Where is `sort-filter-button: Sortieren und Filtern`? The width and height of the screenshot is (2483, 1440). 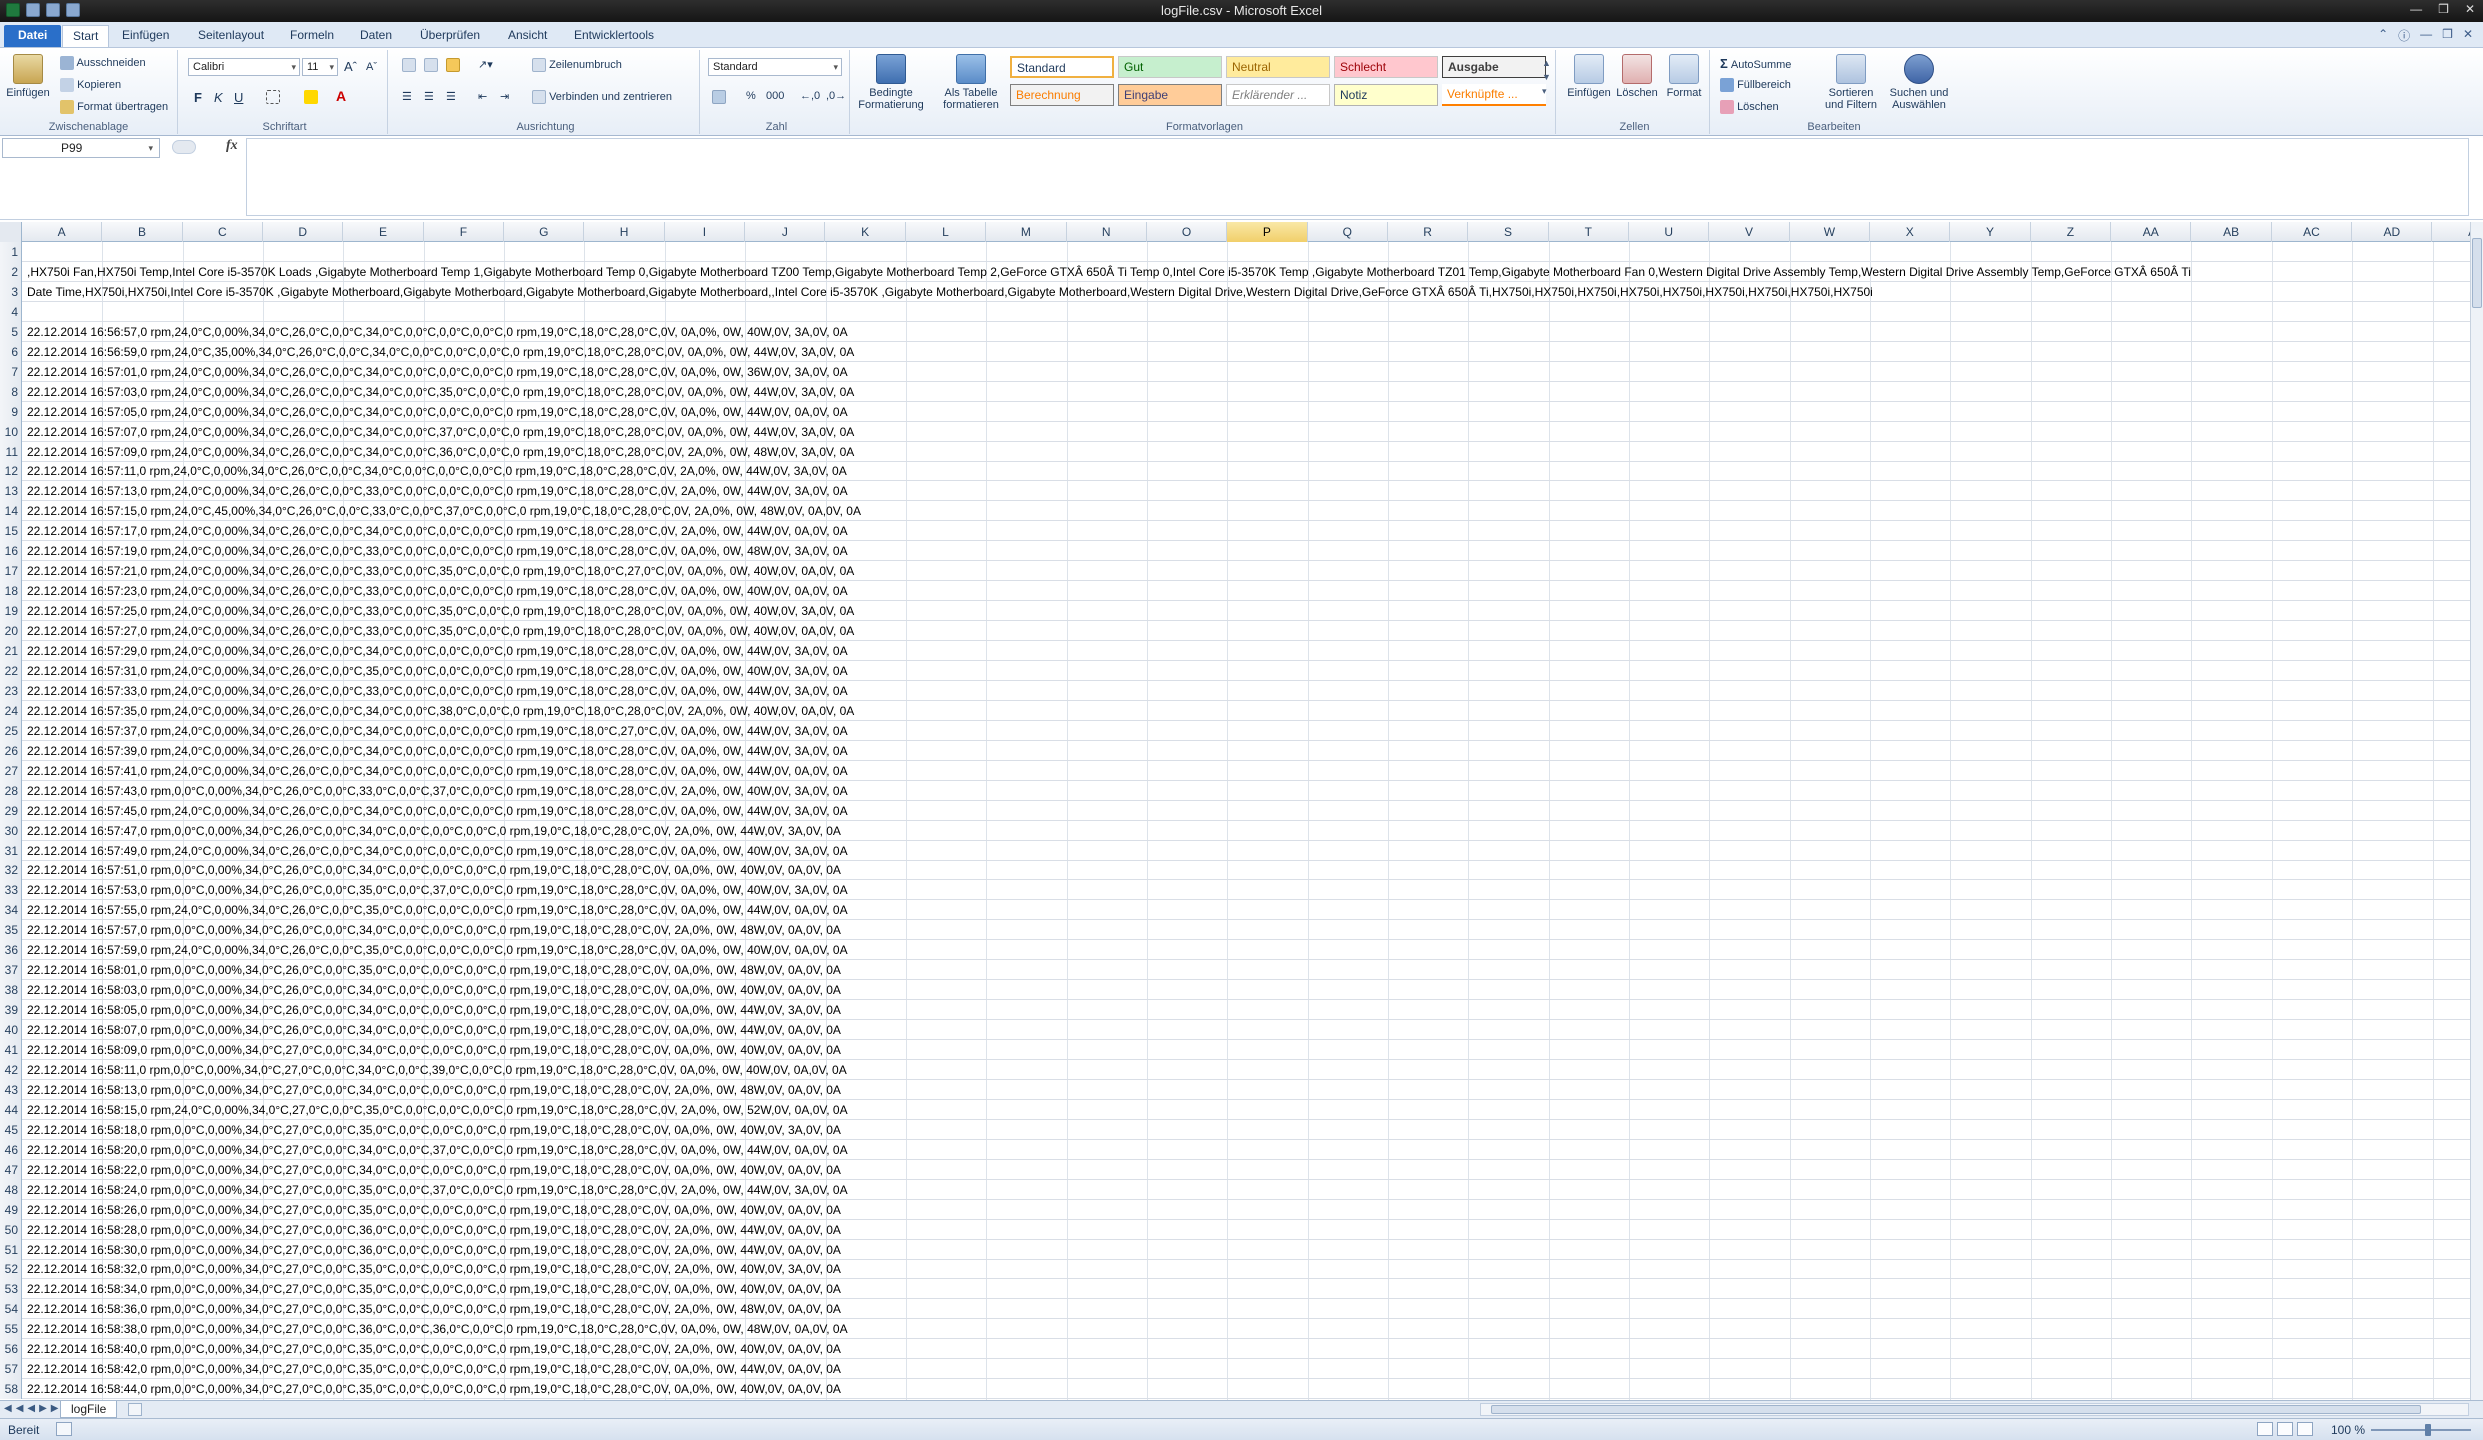 sort-filter-button: Sortieren und Filtern is located at coordinates (1851, 82).